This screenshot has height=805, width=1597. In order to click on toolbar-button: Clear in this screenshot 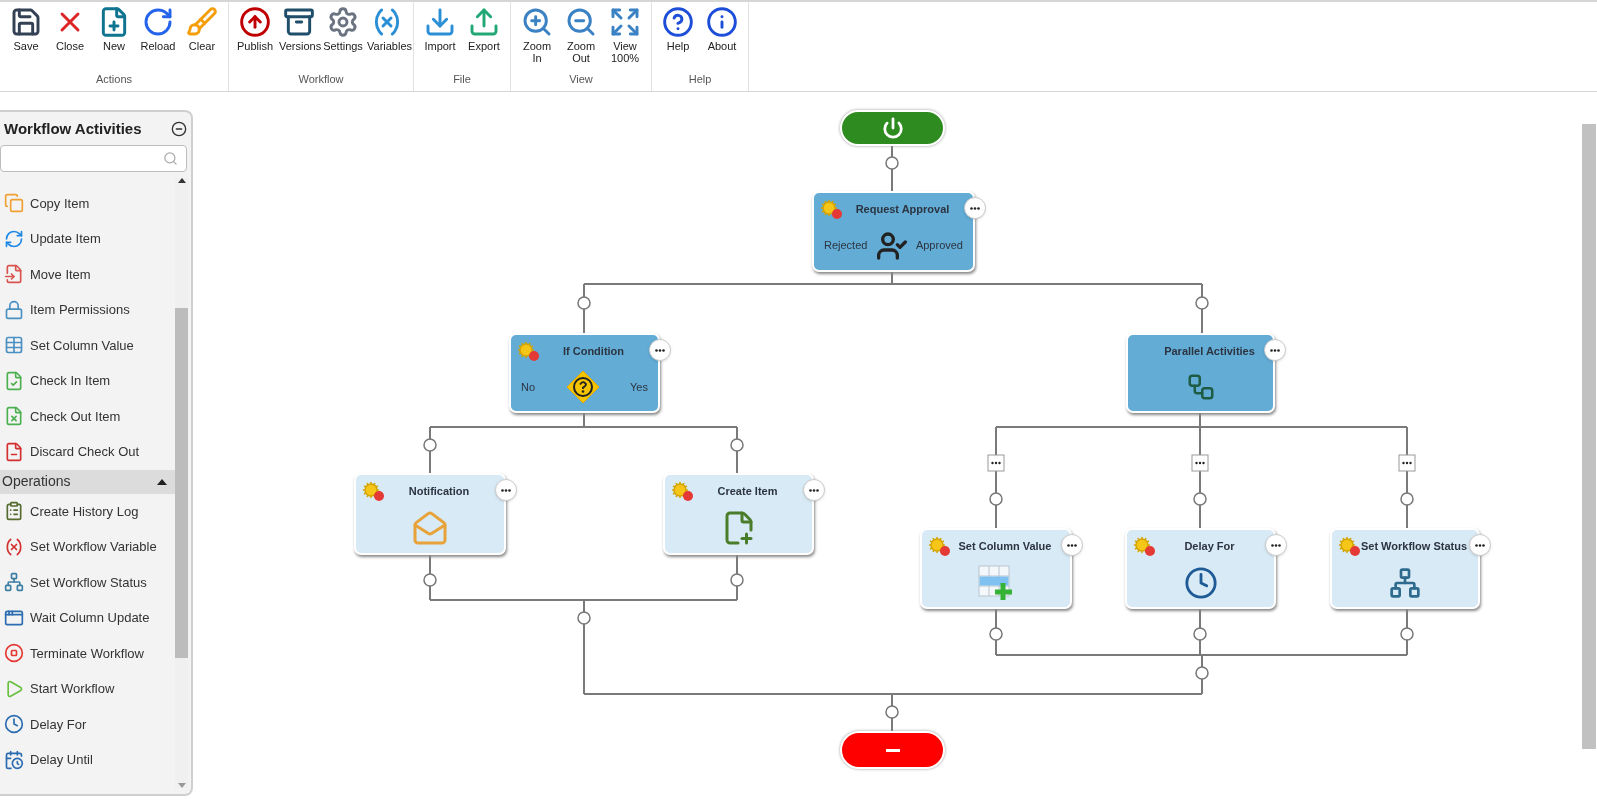, I will do `click(202, 29)`.